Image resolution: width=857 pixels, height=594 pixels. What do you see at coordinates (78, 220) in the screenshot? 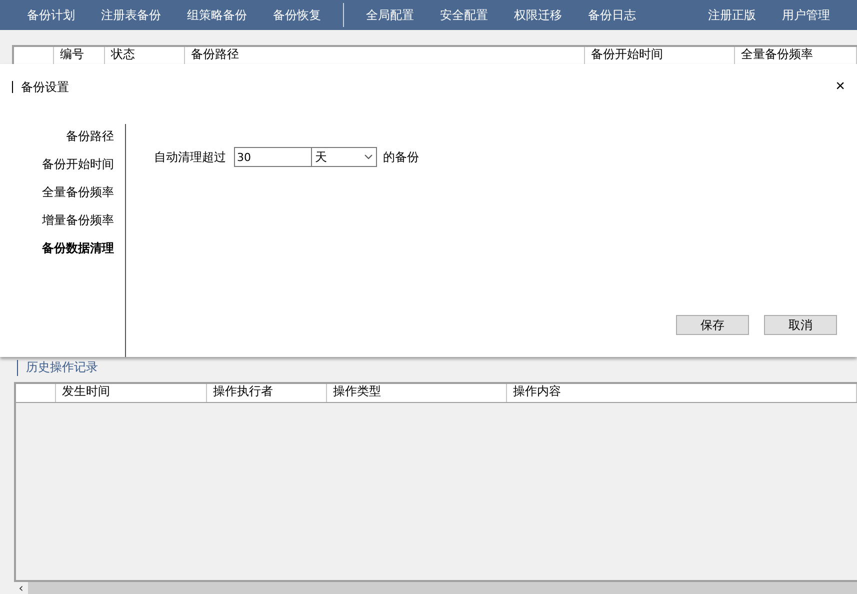
I see `settings-nav-item: 增量备份频率` at bounding box center [78, 220].